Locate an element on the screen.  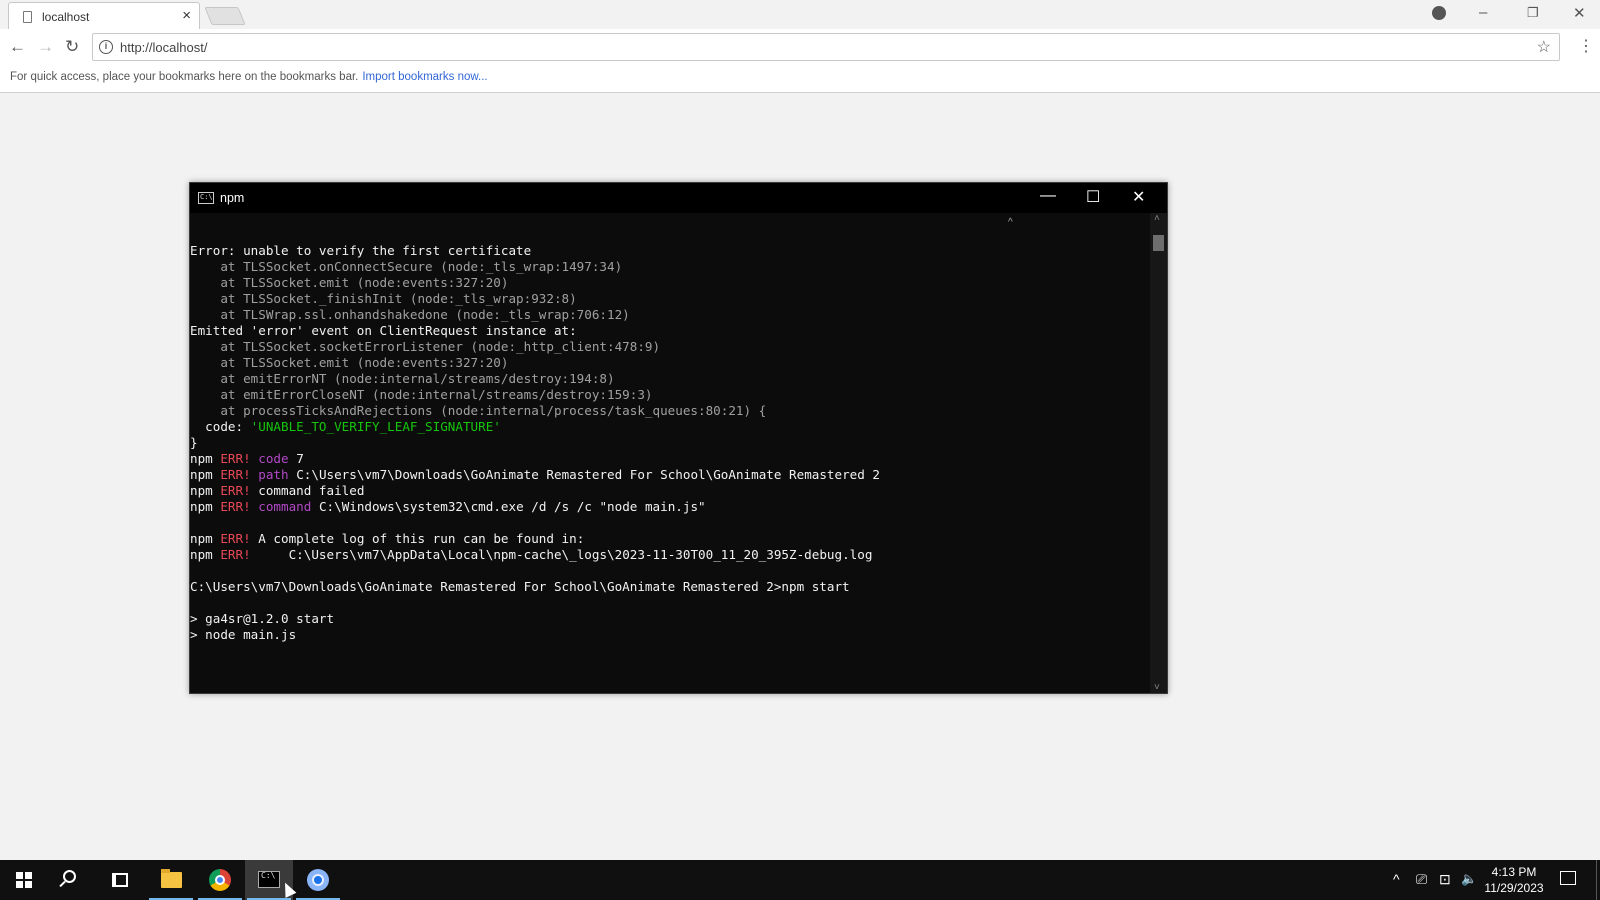
clock-date: 11/29/2023 is located at coordinates (1514, 888).